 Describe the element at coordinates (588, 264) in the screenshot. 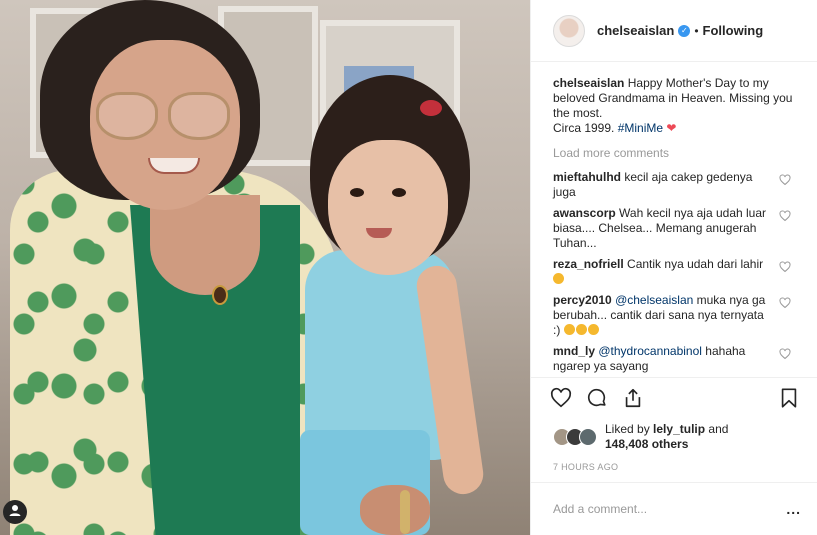

I see `comment-username: reza_nofriell` at that location.